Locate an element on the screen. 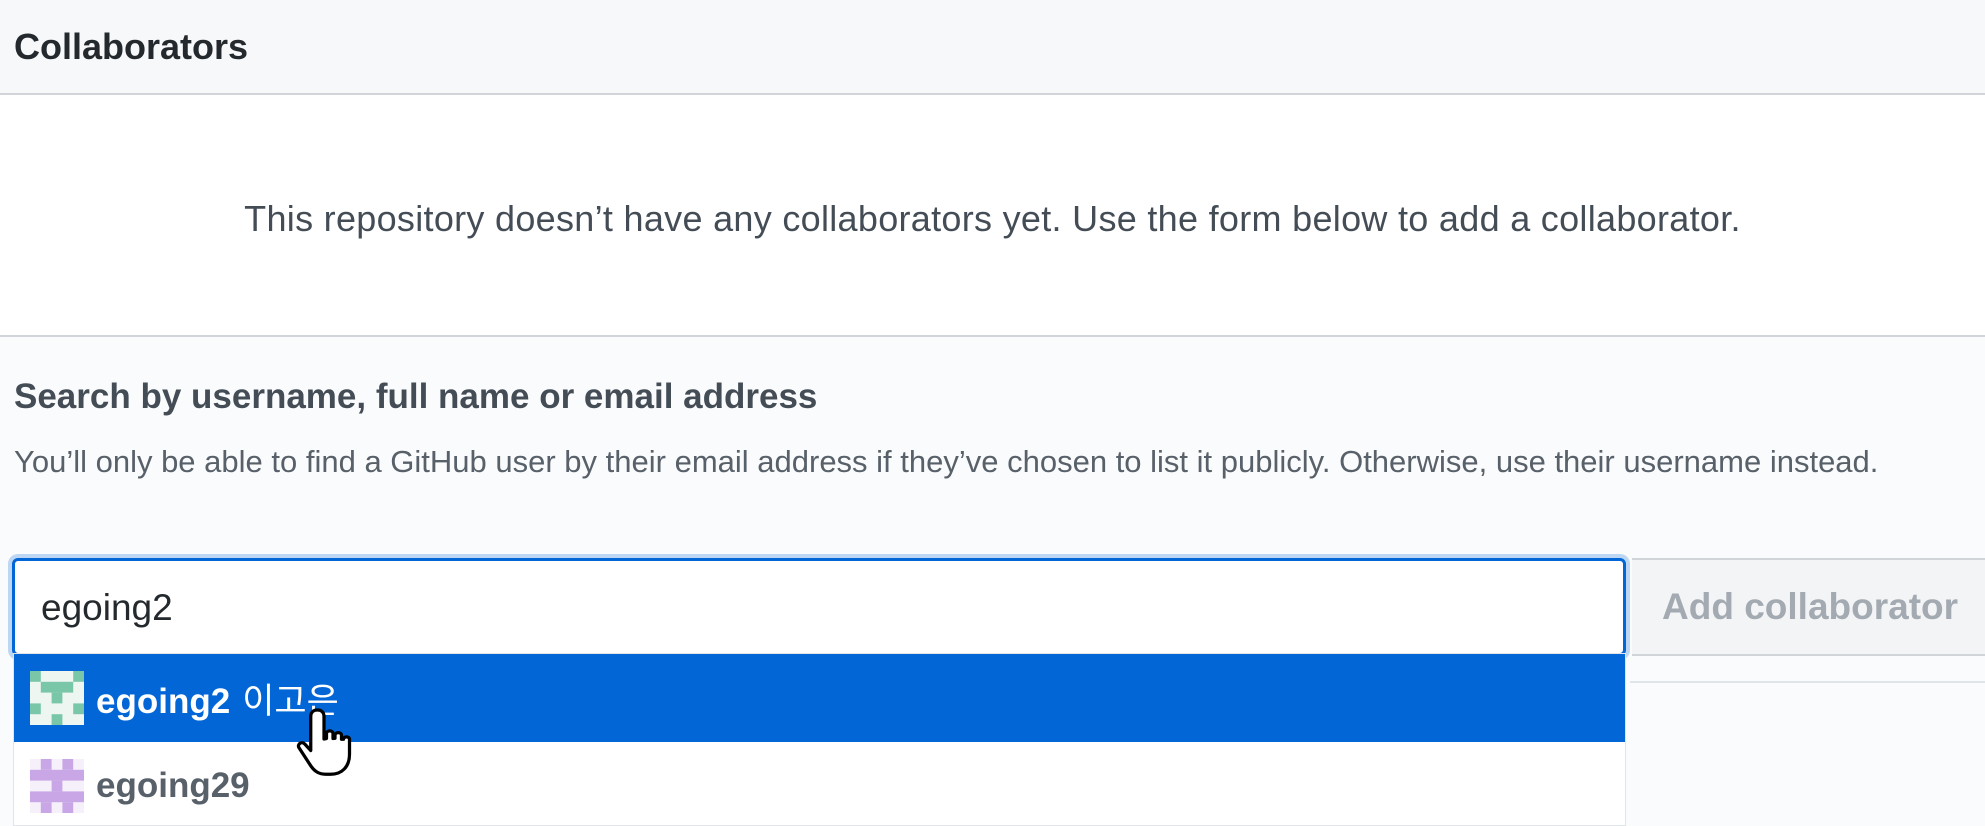  suggestion-item-egoing29: egoing29 is located at coordinates (819, 783).